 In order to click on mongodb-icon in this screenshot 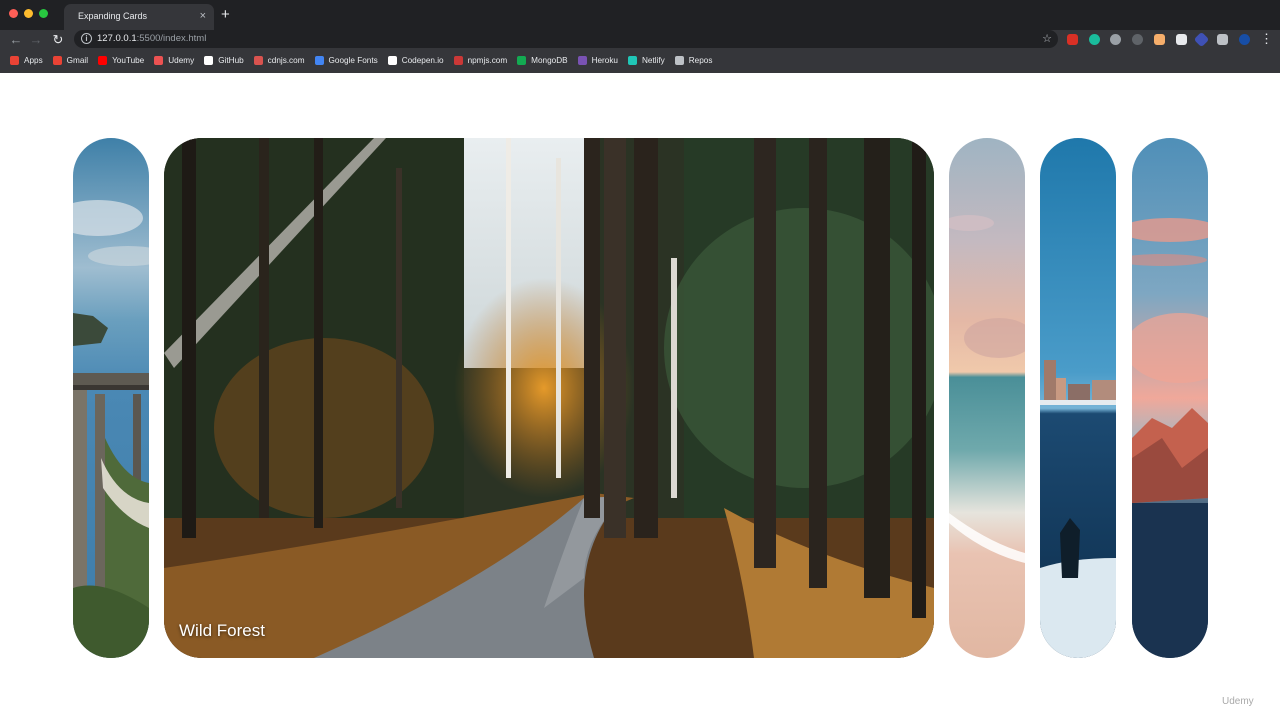, I will do `click(522, 60)`.